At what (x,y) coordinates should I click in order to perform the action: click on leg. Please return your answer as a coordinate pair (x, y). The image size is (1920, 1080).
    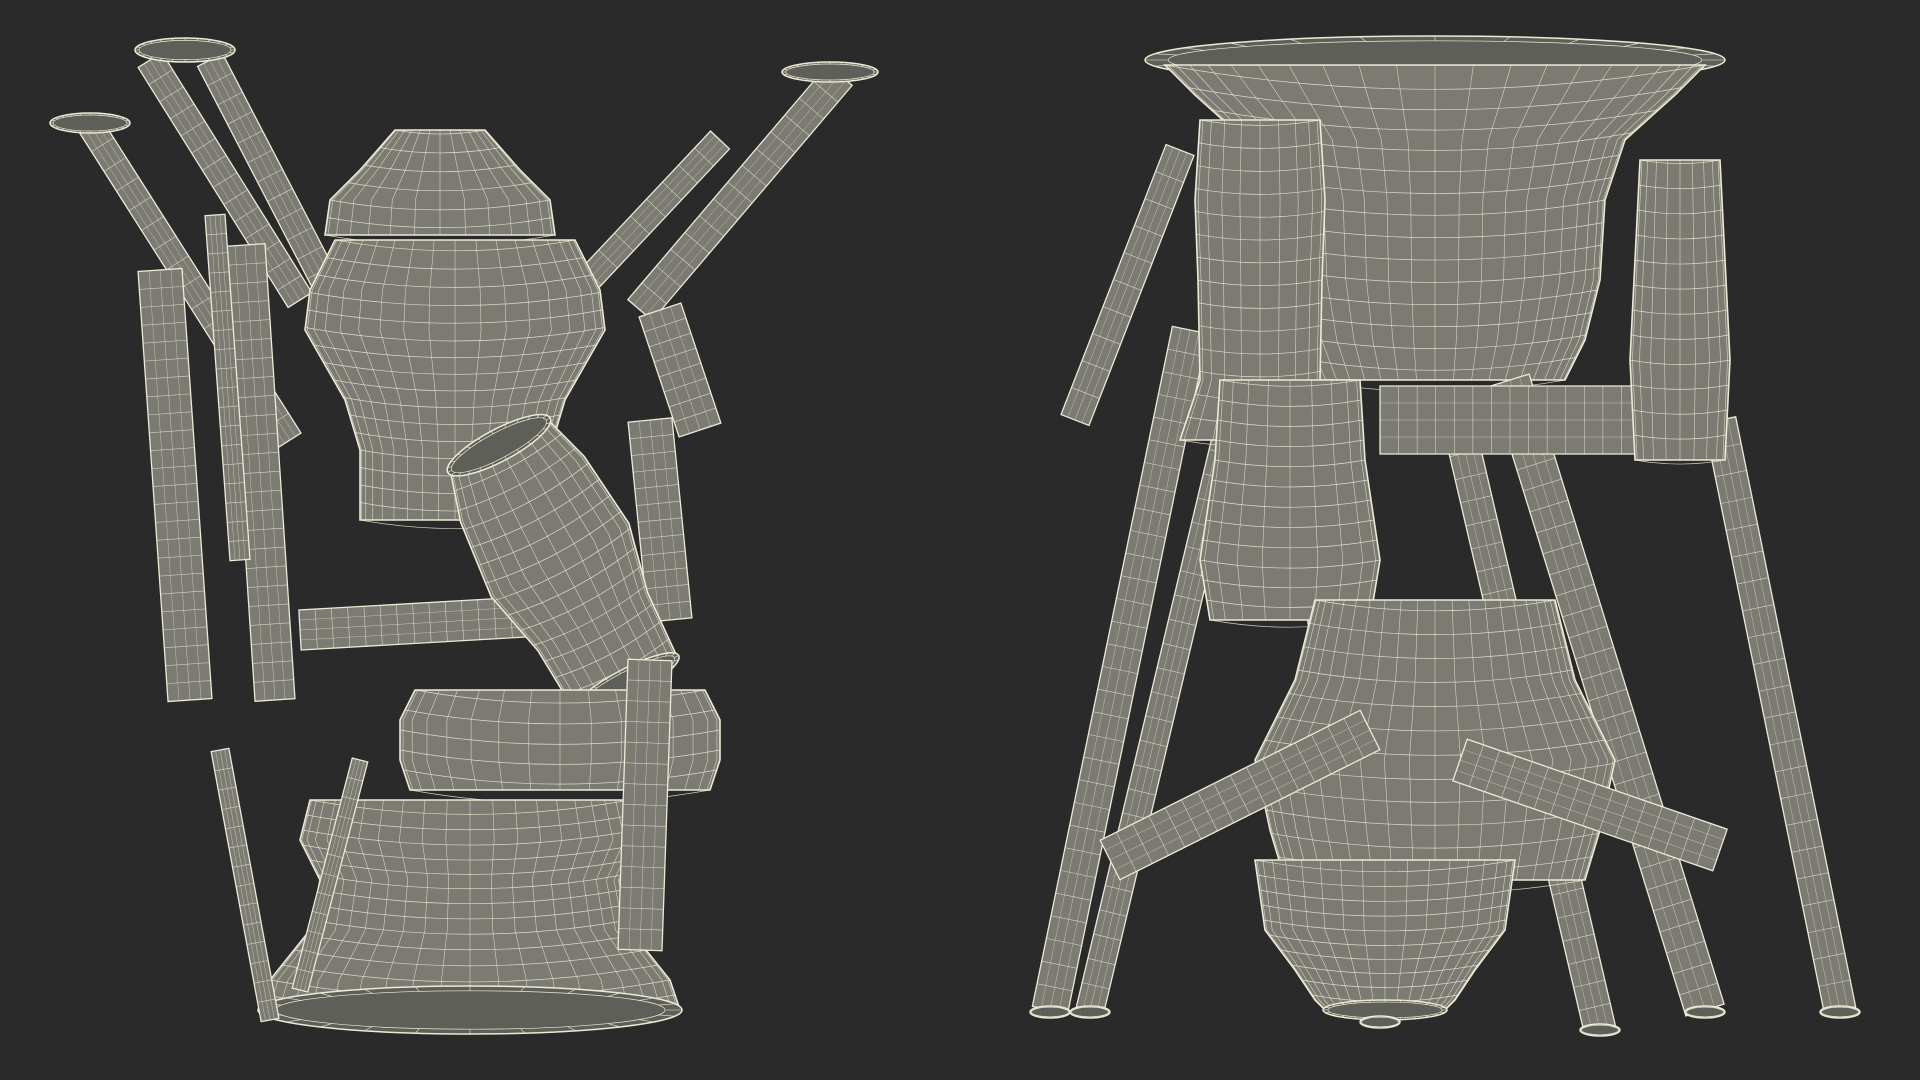
    Looking at the image, I should click on (1780, 715).